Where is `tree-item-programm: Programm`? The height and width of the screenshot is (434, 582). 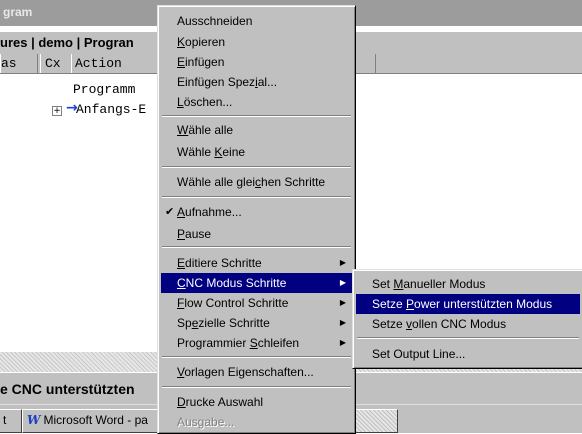 tree-item-programm: Programm is located at coordinates (104, 89).